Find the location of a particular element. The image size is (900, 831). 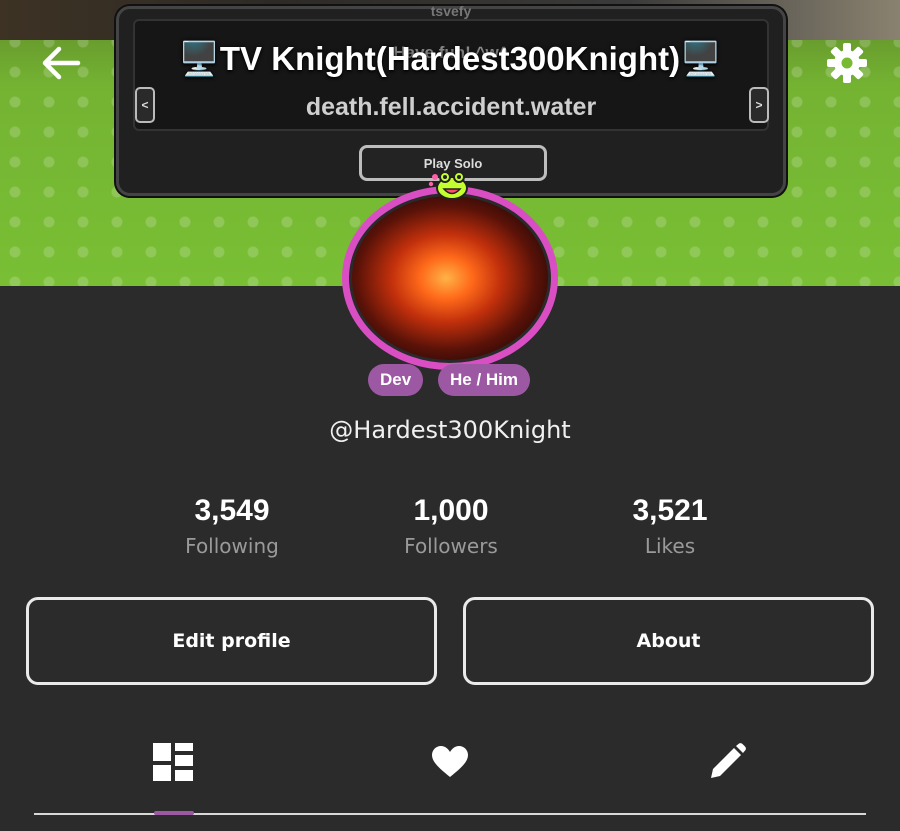

stat-following: 3,549 Following is located at coordinates (232, 526).